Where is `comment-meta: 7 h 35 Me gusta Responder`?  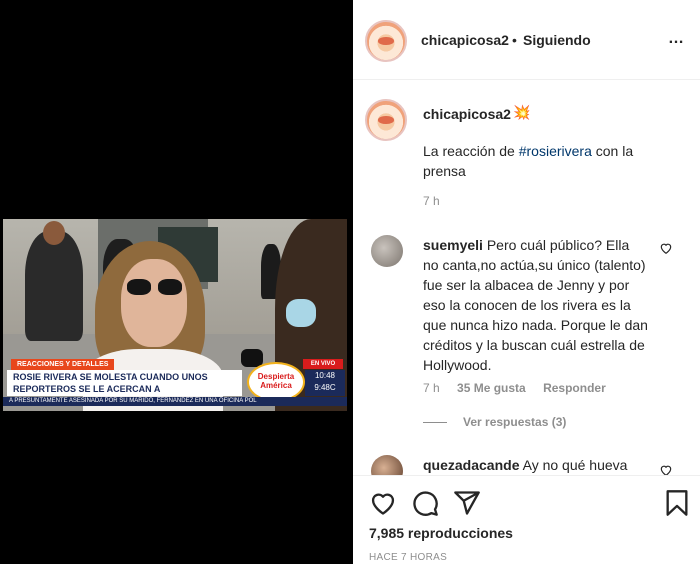
comment-meta: 7 h 35 Me gusta Responder is located at coordinates (521, 388).